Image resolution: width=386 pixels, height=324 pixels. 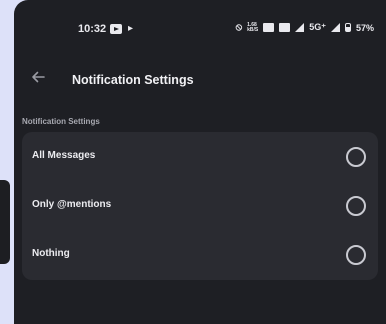 I want to click on mute-icon: ⦸, so click(x=239, y=27).